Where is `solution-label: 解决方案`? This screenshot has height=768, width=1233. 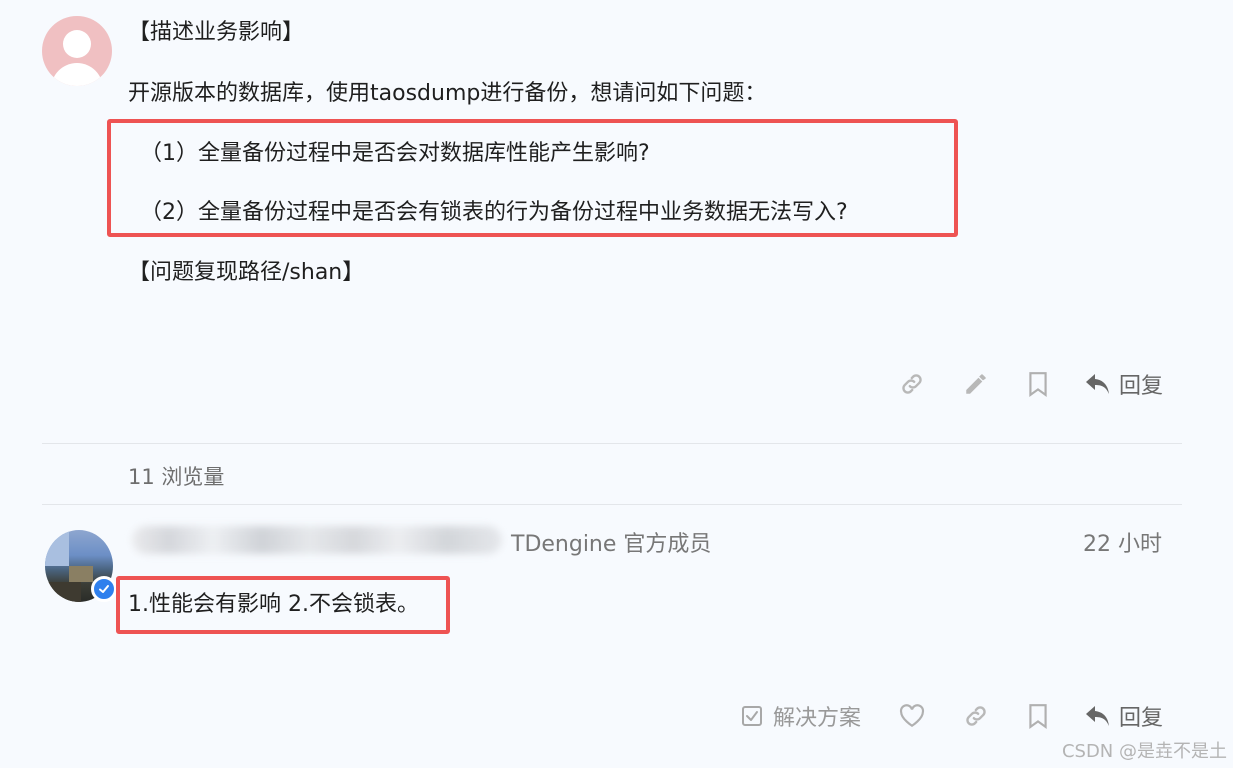
solution-label: 解决方案 is located at coordinates (816, 718).